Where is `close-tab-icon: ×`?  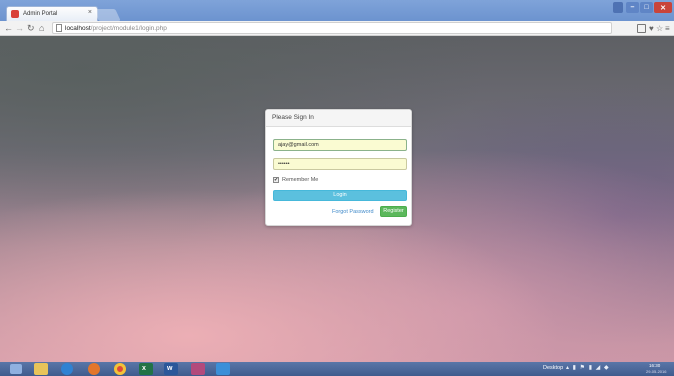 close-tab-icon: × is located at coordinates (90, 12).